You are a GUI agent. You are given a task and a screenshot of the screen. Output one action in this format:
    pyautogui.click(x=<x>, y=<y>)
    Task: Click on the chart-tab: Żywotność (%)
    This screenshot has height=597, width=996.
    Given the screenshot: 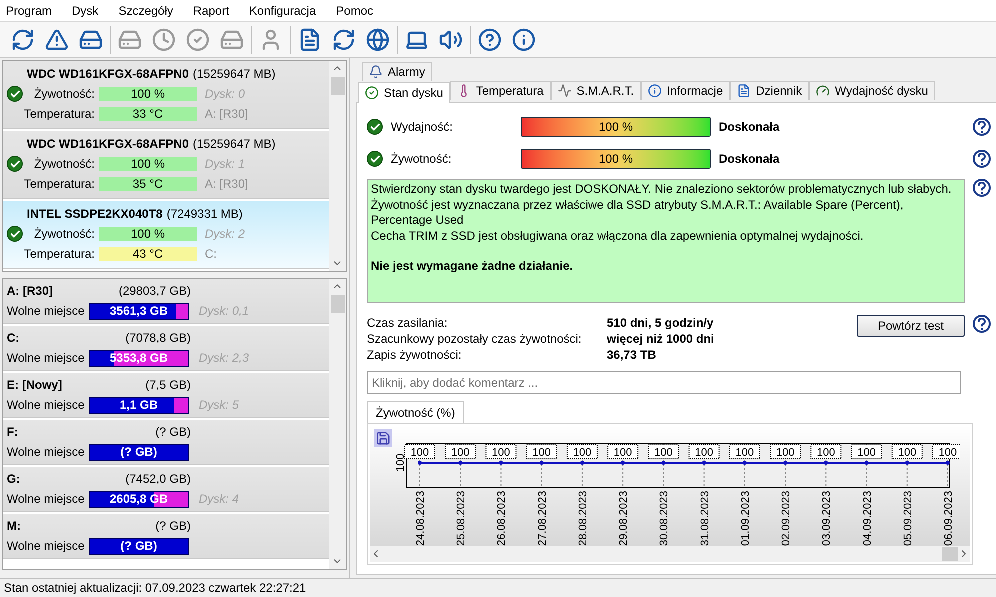 What is the action you would take?
    pyautogui.click(x=415, y=412)
    